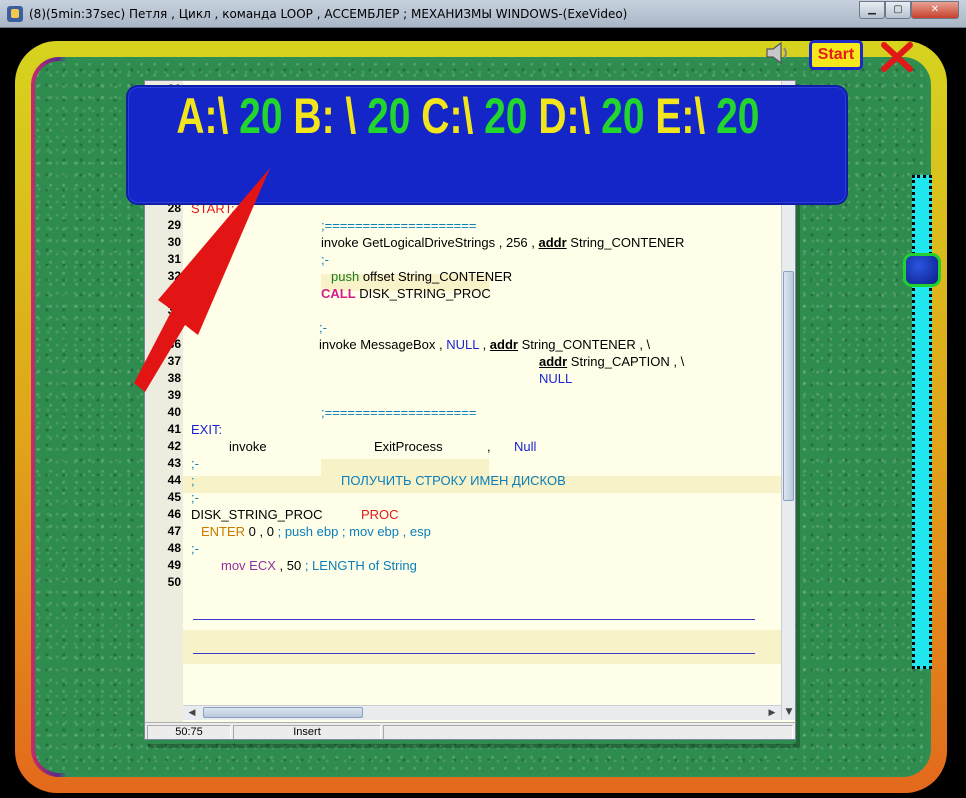 The height and width of the screenshot is (798, 966). What do you see at coordinates (189, 732) in the screenshot?
I see `cursor-position: 50:75` at bounding box center [189, 732].